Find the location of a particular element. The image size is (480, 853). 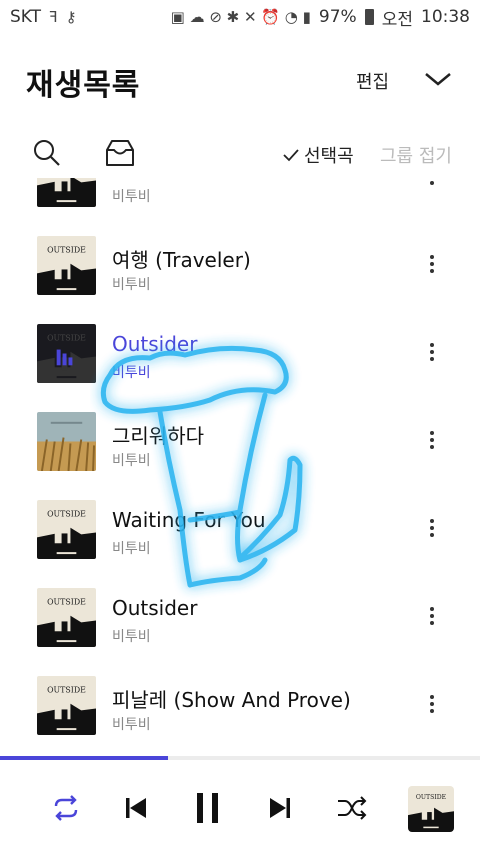

song-row: 그리워하다비투비 is located at coordinates (240, 442).